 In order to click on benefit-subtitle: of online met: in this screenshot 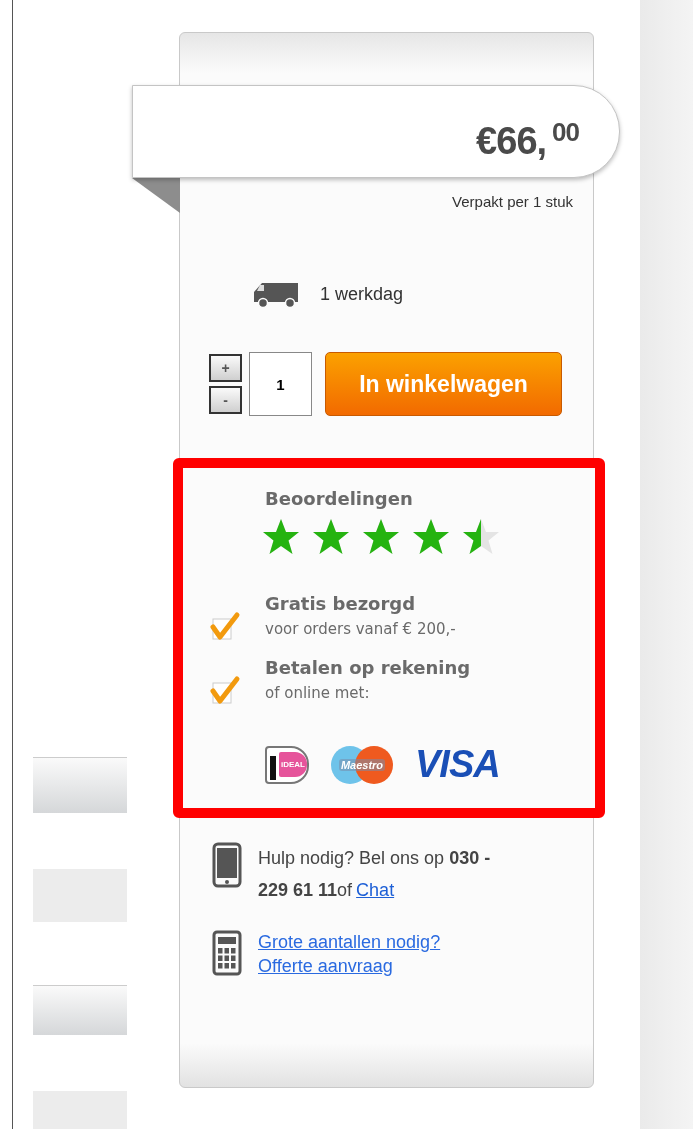, I will do `click(318, 693)`.